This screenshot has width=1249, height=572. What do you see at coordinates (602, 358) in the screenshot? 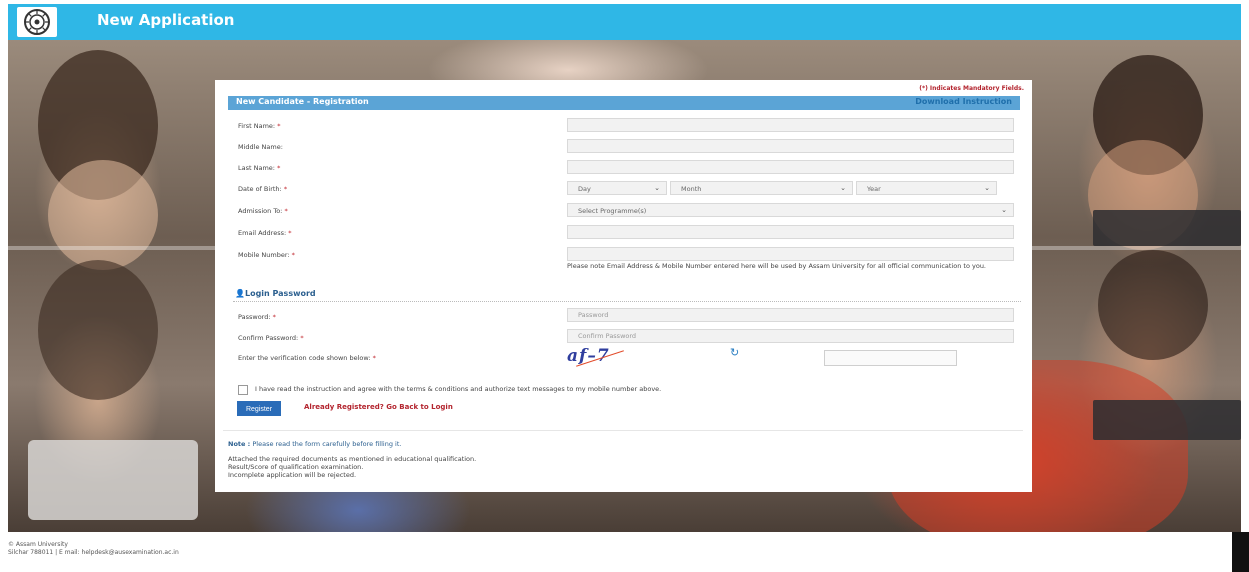
I see `captcha-image: af–7` at bounding box center [602, 358].